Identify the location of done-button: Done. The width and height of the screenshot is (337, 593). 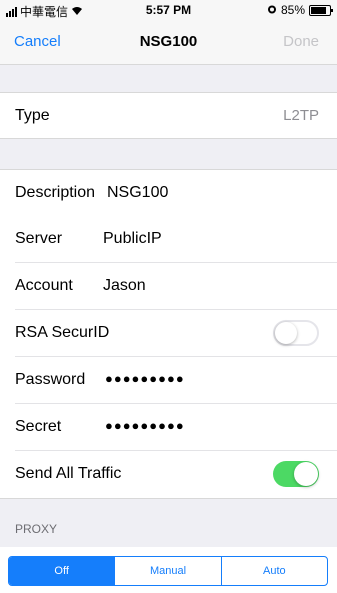
(301, 41).